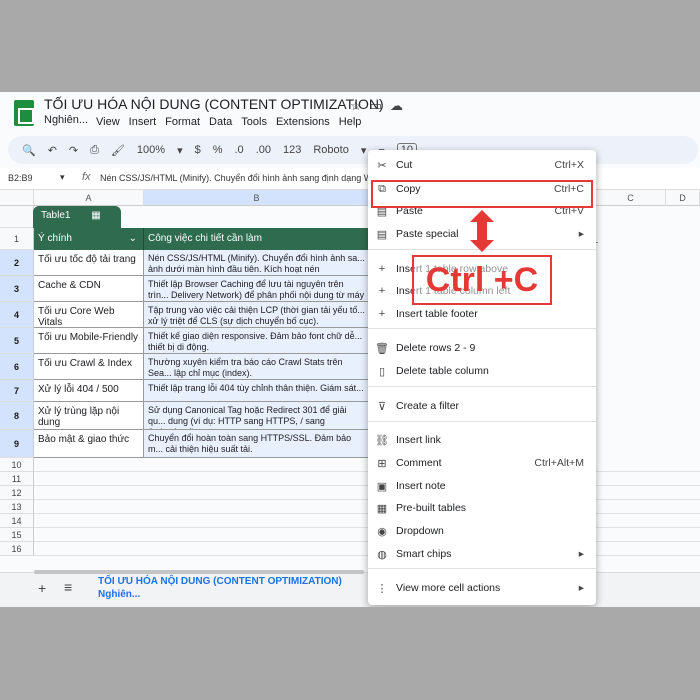 The height and width of the screenshot is (700, 700). I want to click on select-all-corner, so click(17, 198).